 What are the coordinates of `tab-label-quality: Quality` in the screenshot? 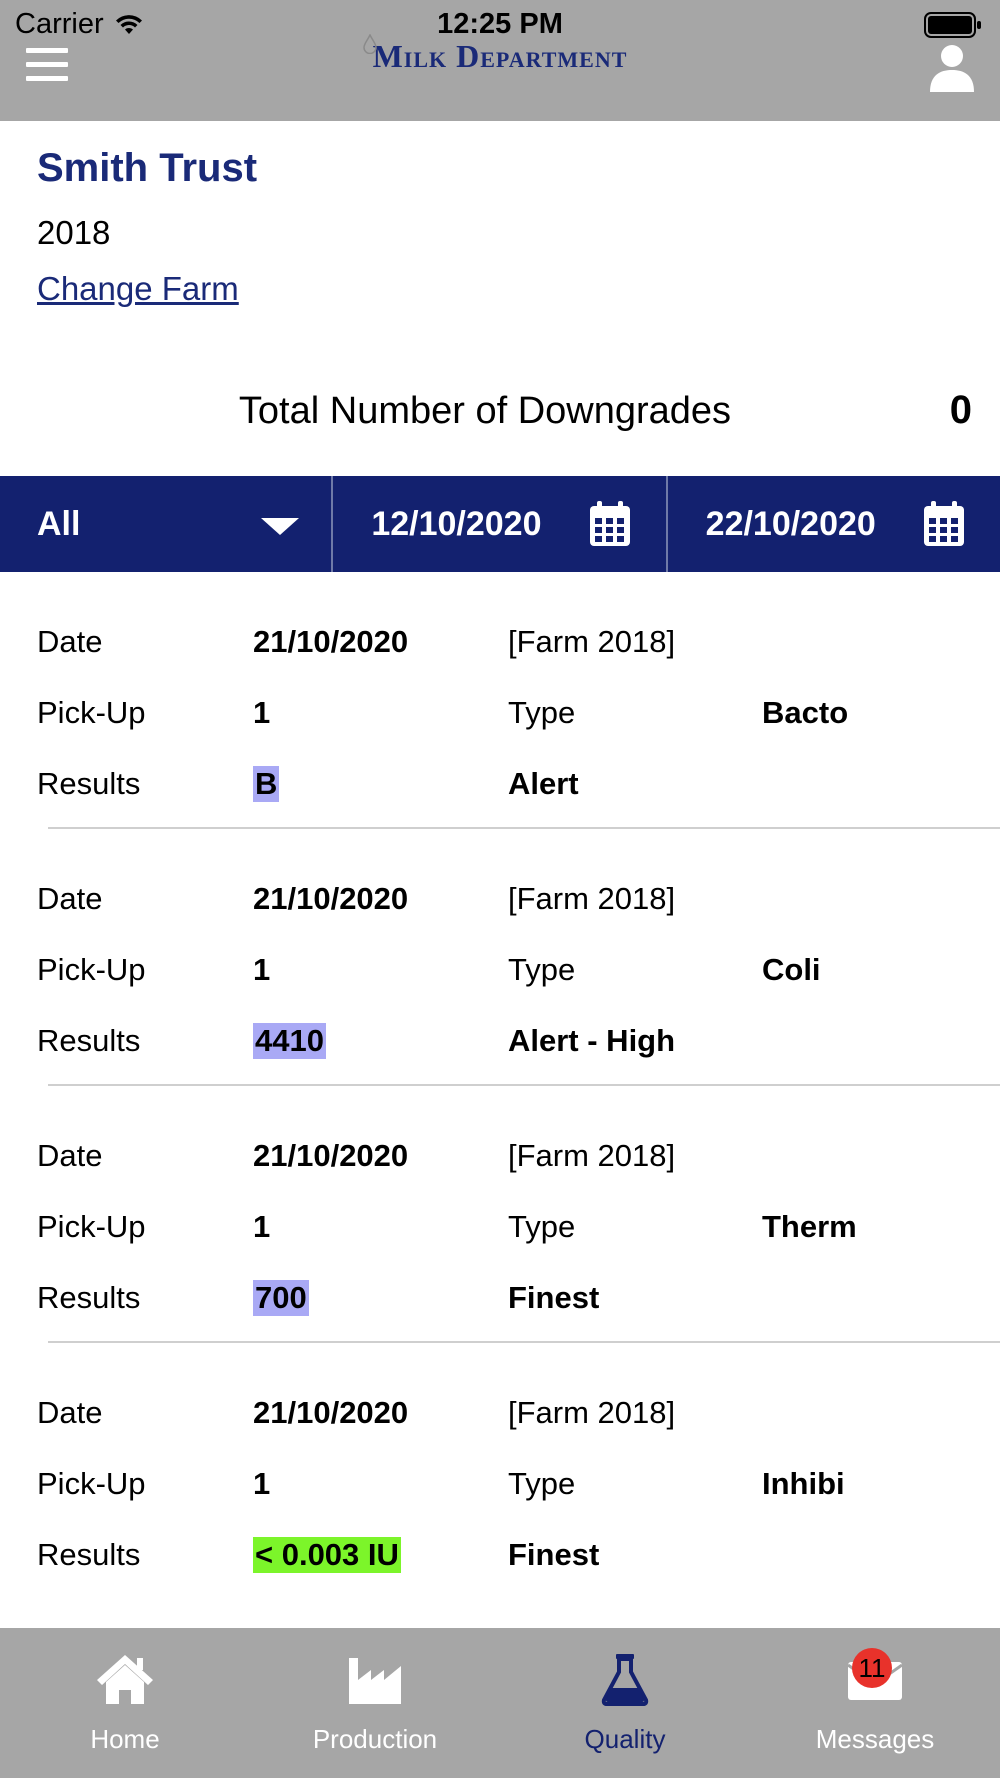 It's located at (625, 1739).